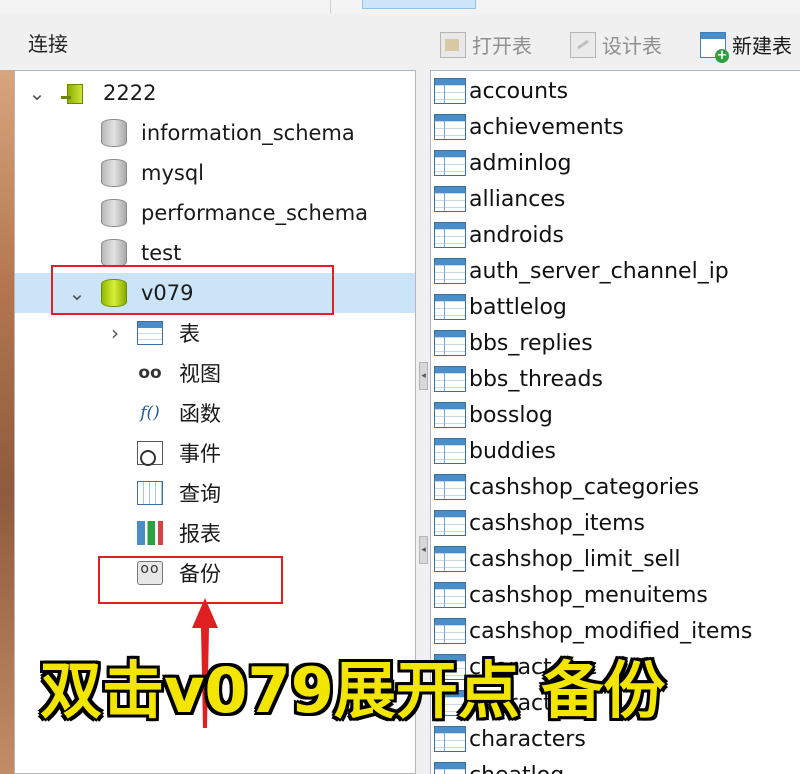  I want to click on tree-item-label: 函数, so click(200, 414).